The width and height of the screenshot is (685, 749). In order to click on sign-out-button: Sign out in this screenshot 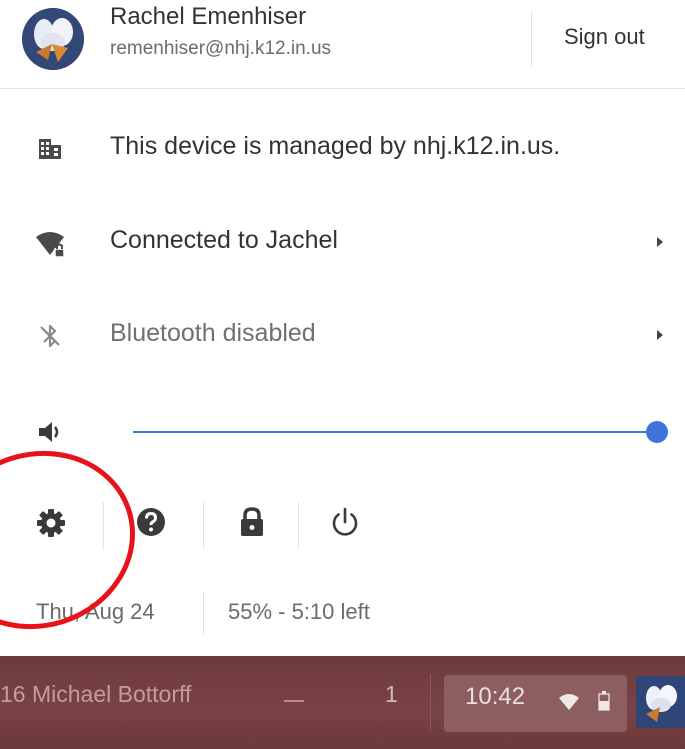, I will do `click(604, 37)`.